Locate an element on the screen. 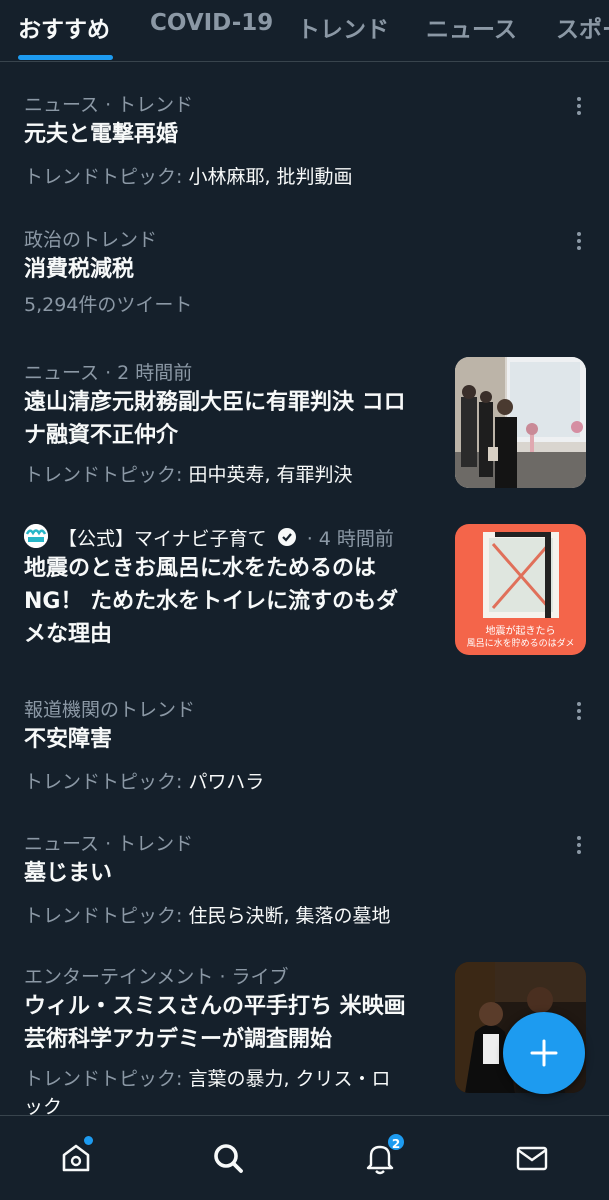  tab-trends: トレンド is located at coordinates (343, 27).